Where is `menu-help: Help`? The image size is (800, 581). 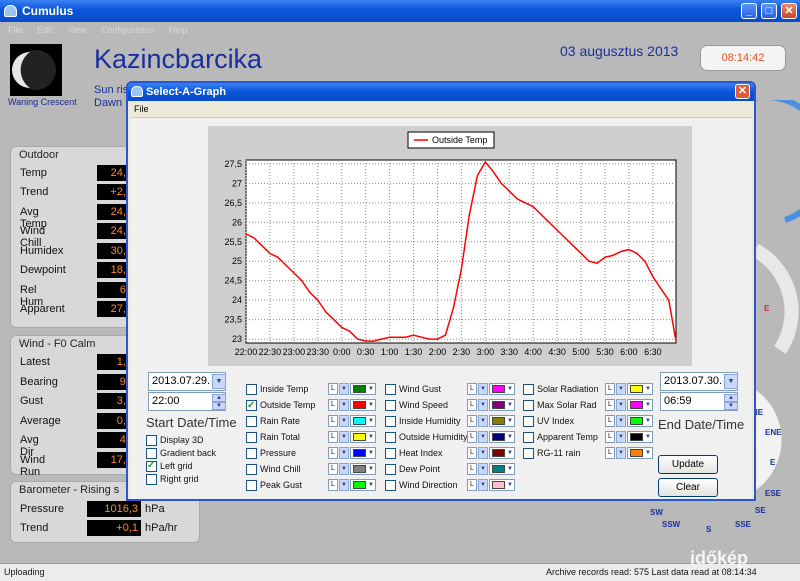
menu-help: Help is located at coordinates (178, 30).